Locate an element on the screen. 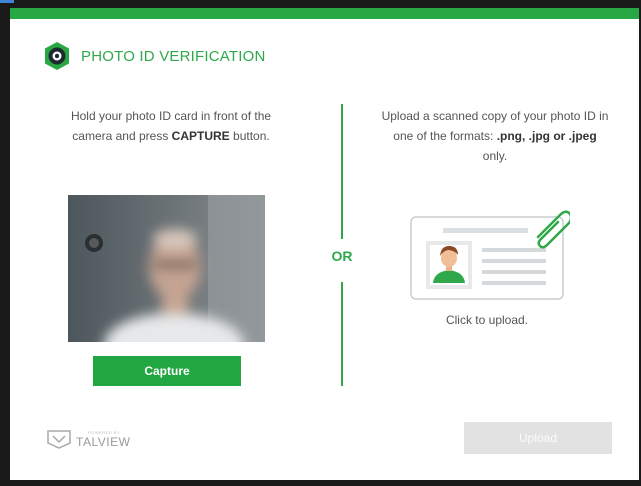 This screenshot has height=486, width=641. window-corner-mark is located at coordinates (7, 1).